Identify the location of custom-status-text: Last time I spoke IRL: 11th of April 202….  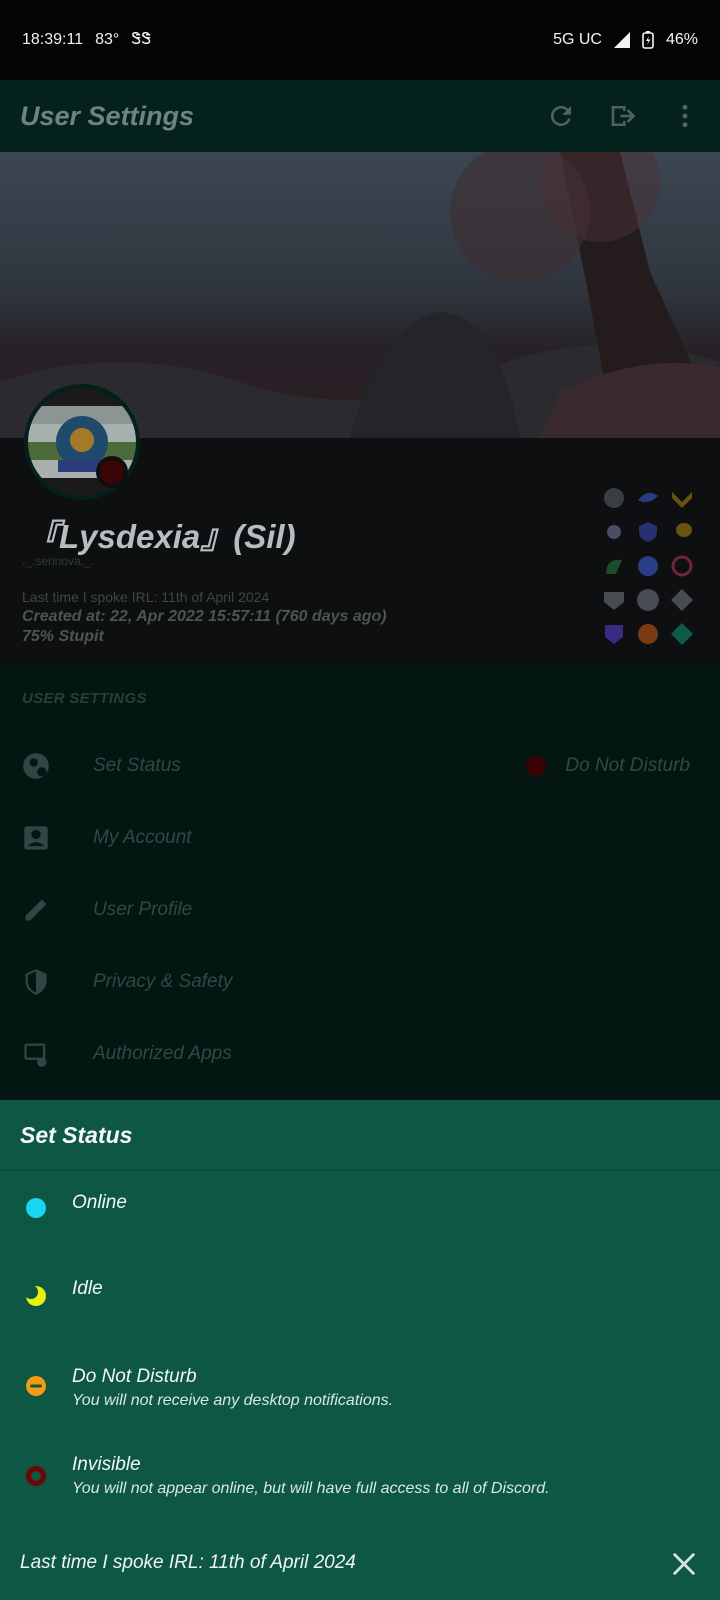
(188, 1563).